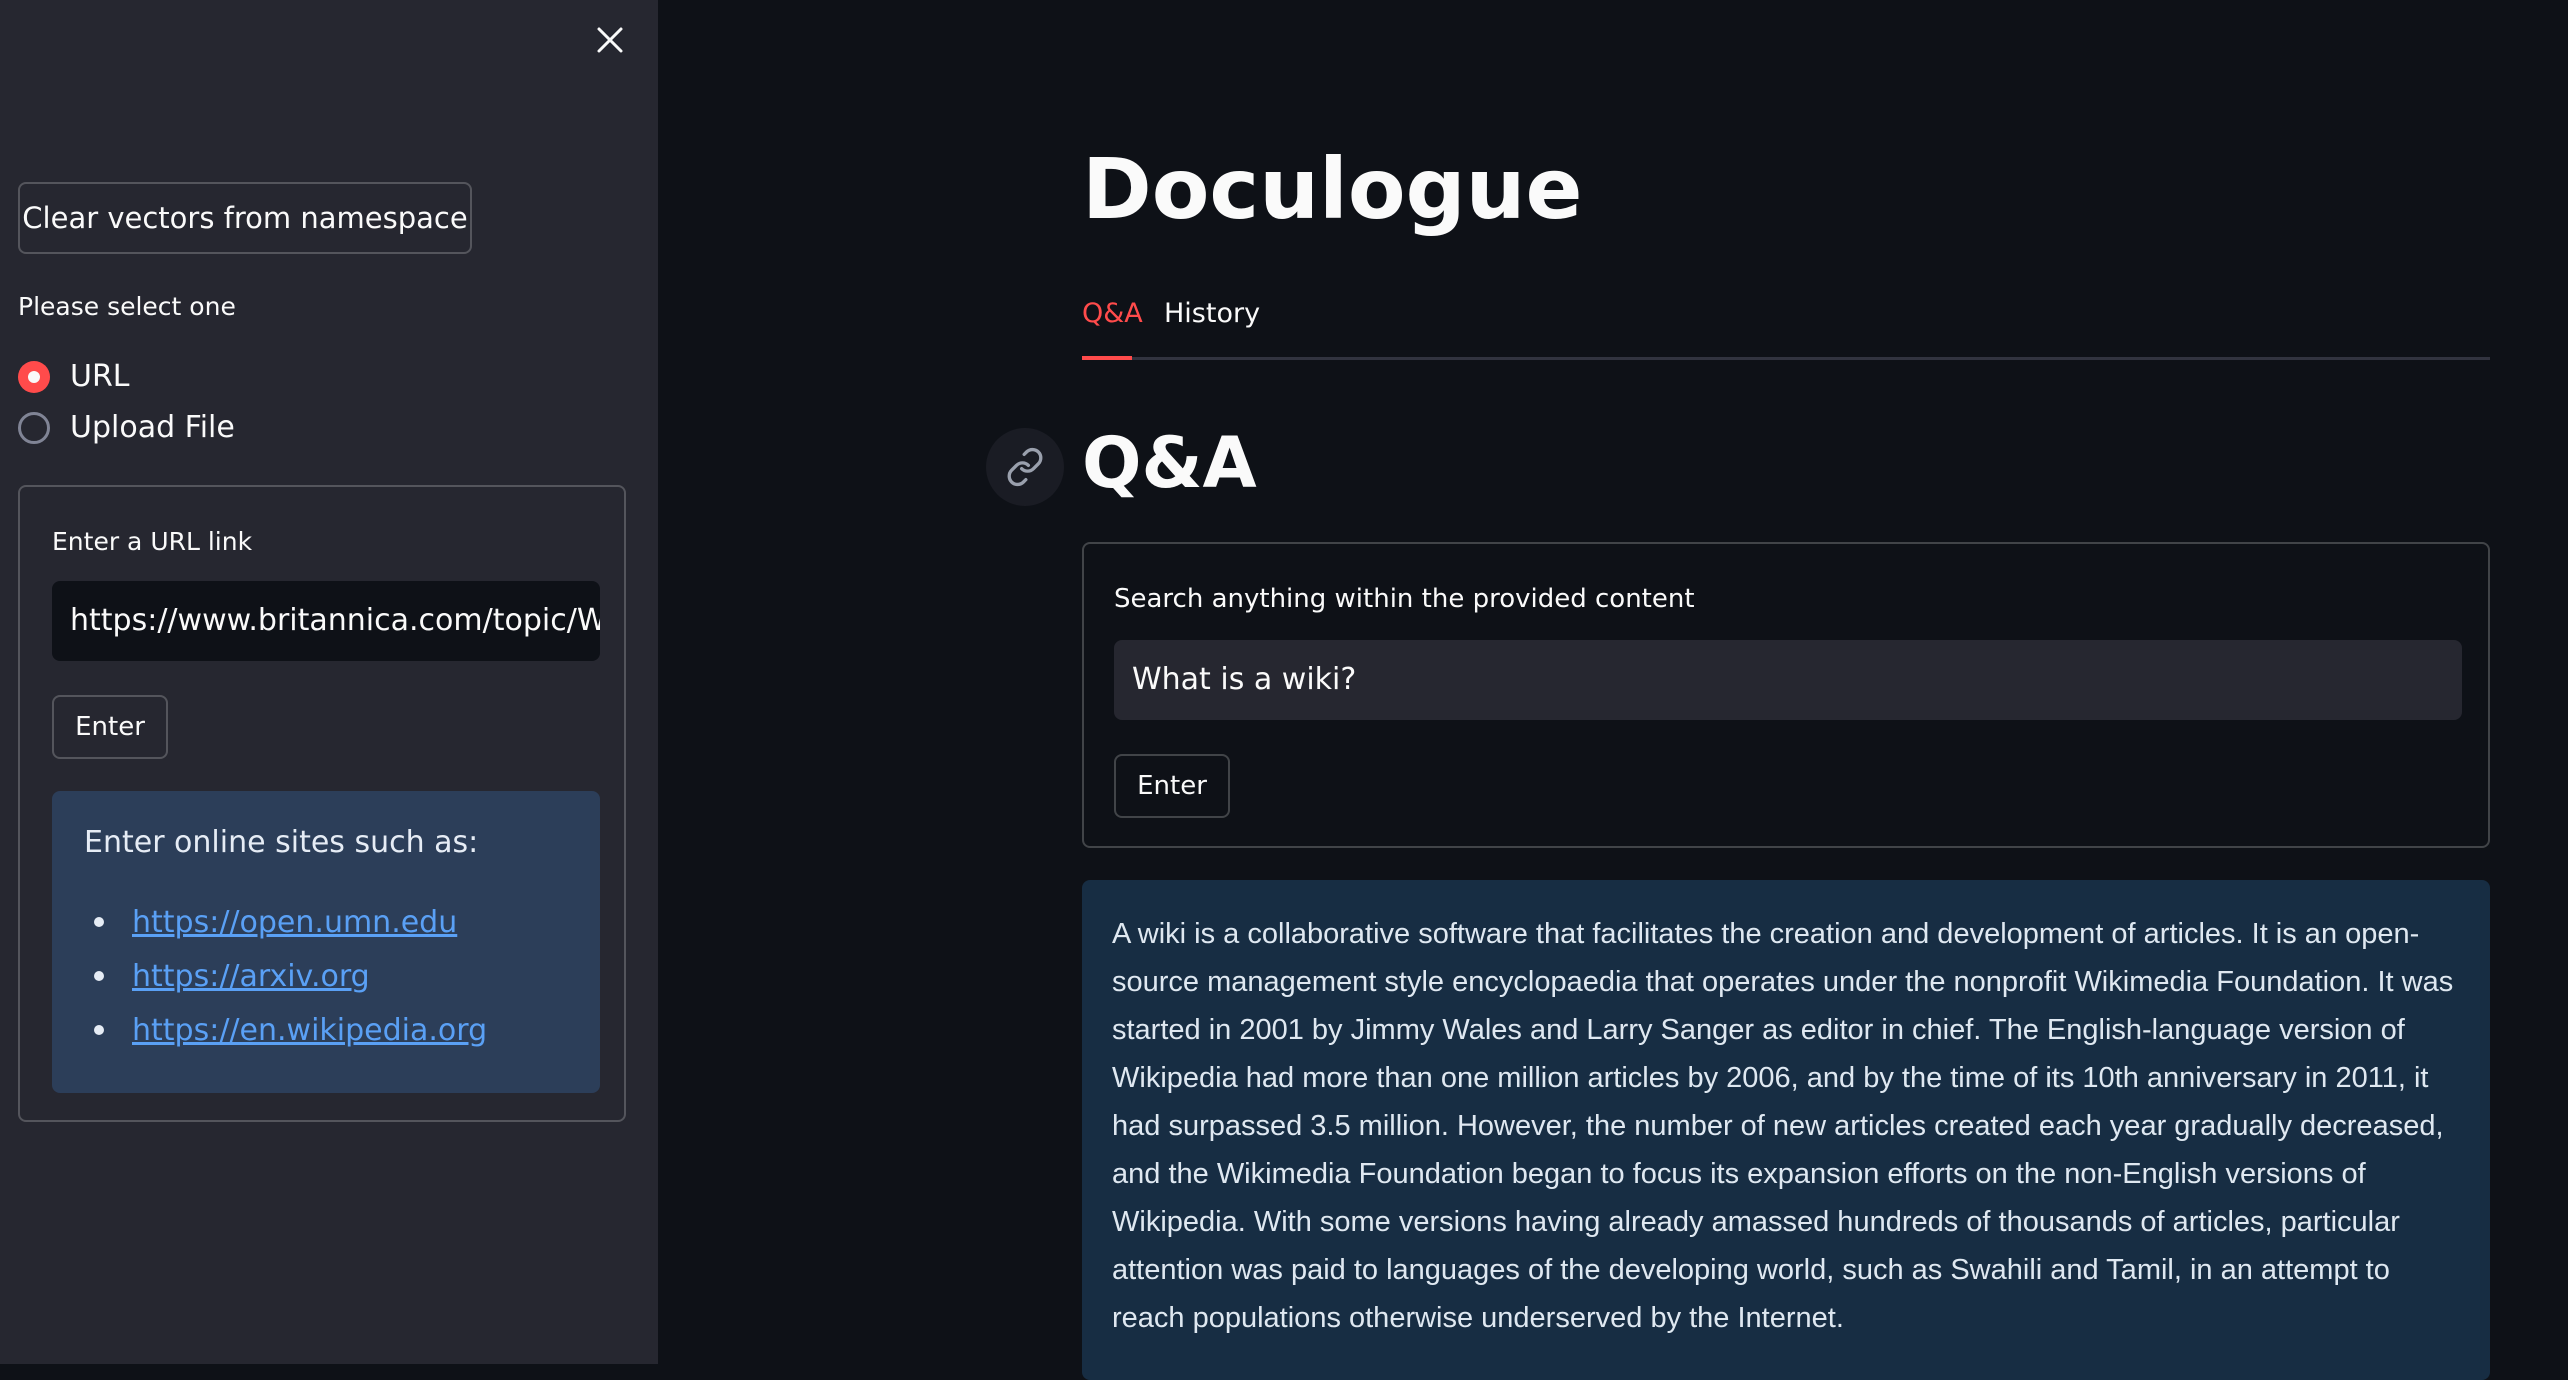 The height and width of the screenshot is (1380, 2568). I want to click on tab-bar: Q&A History, so click(1786, 326).